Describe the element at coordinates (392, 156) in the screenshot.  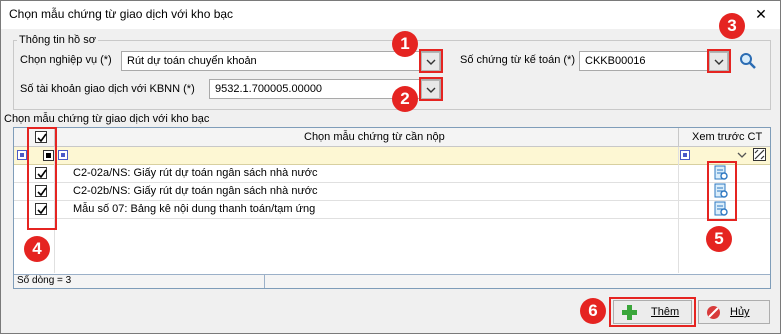
I see `filter-row` at that location.